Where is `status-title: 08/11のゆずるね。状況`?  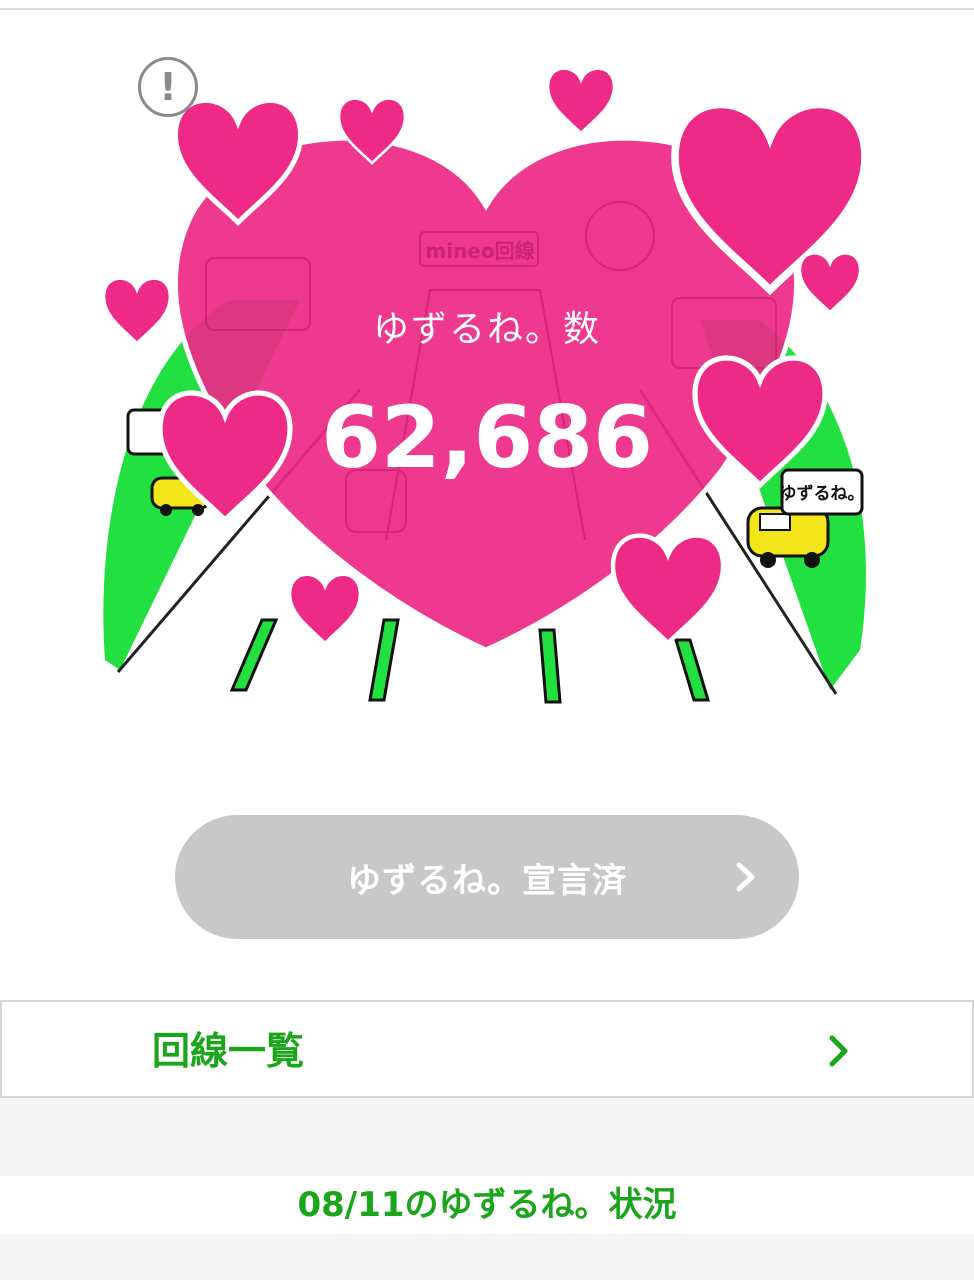
status-title: 08/11のゆずるね。状況 is located at coordinates (487, 1205).